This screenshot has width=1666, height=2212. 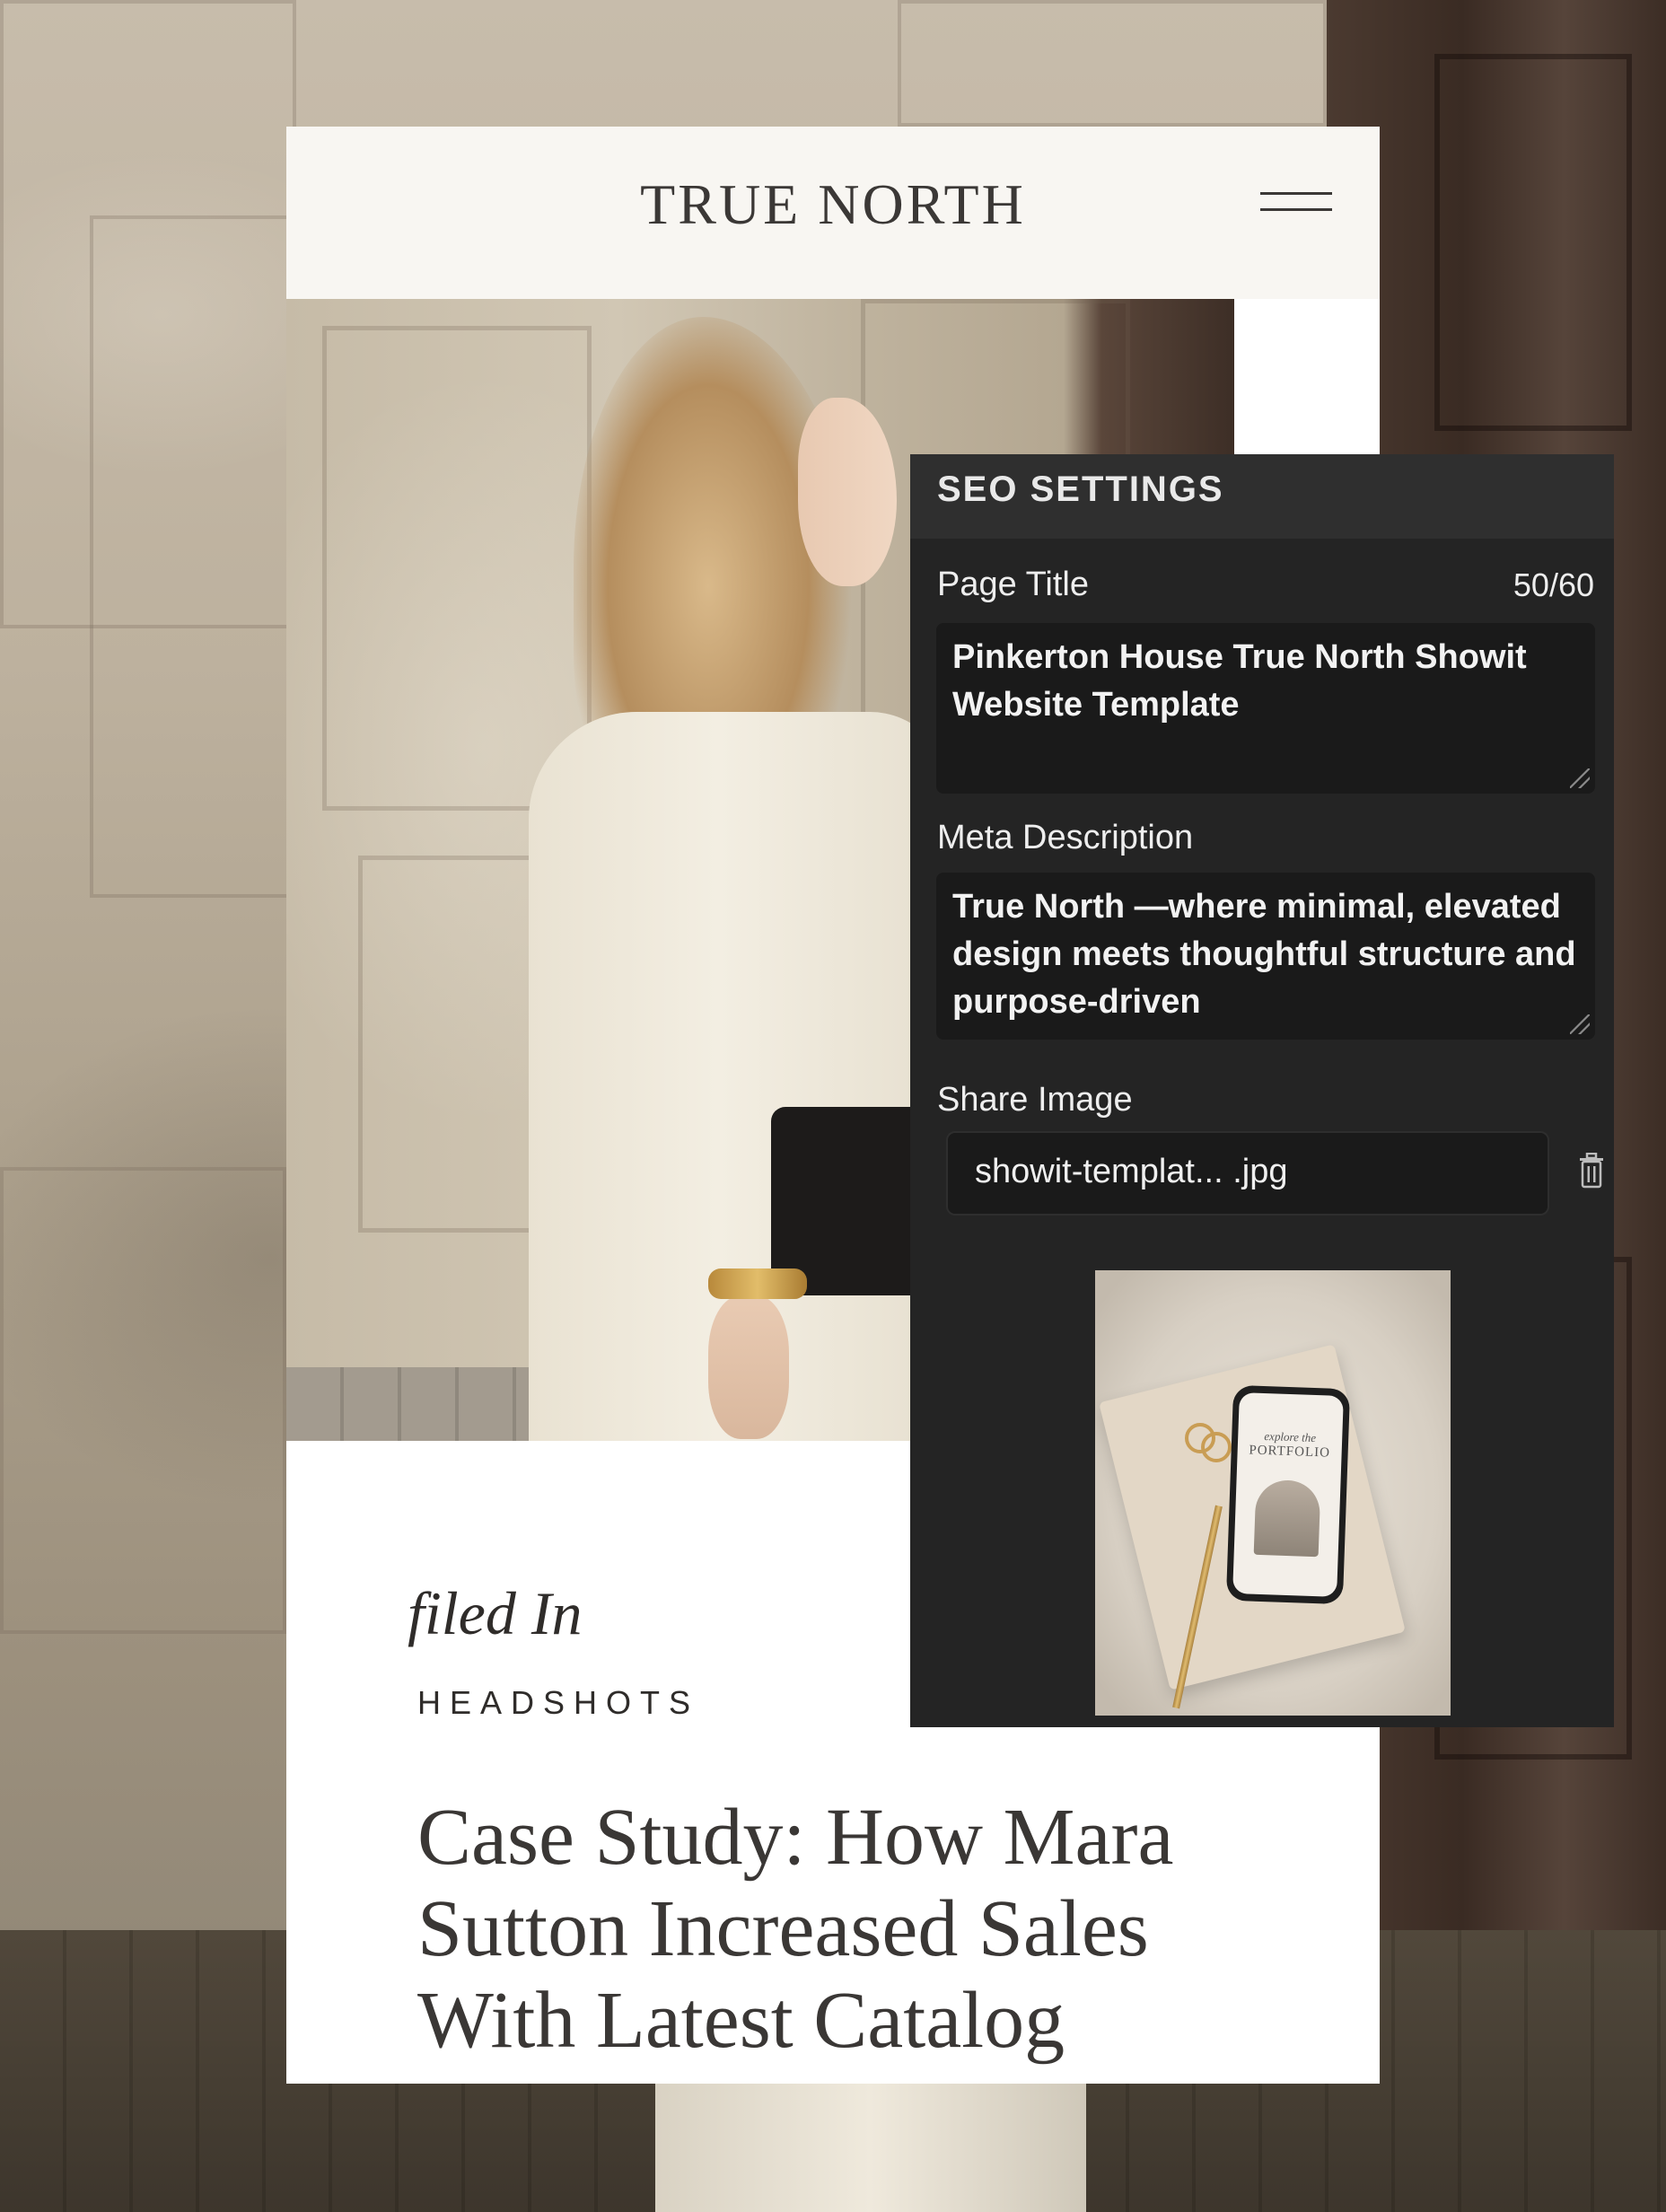 What do you see at coordinates (1262, 496) in the screenshot?
I see `seo-panel-header: SEO SETTINGS` at bounding box center [1262, 496].